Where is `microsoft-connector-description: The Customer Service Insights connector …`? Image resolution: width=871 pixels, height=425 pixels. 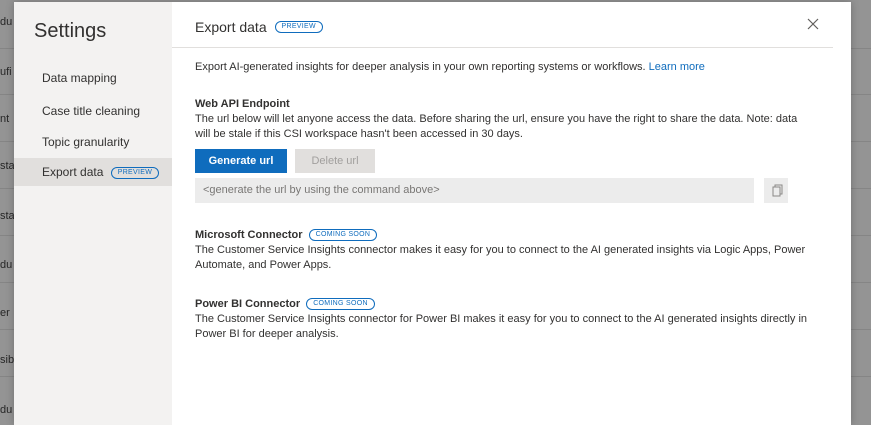
microsoft-connector-description: The Customer Service Insights connector … is located at coordinates (500, 257).